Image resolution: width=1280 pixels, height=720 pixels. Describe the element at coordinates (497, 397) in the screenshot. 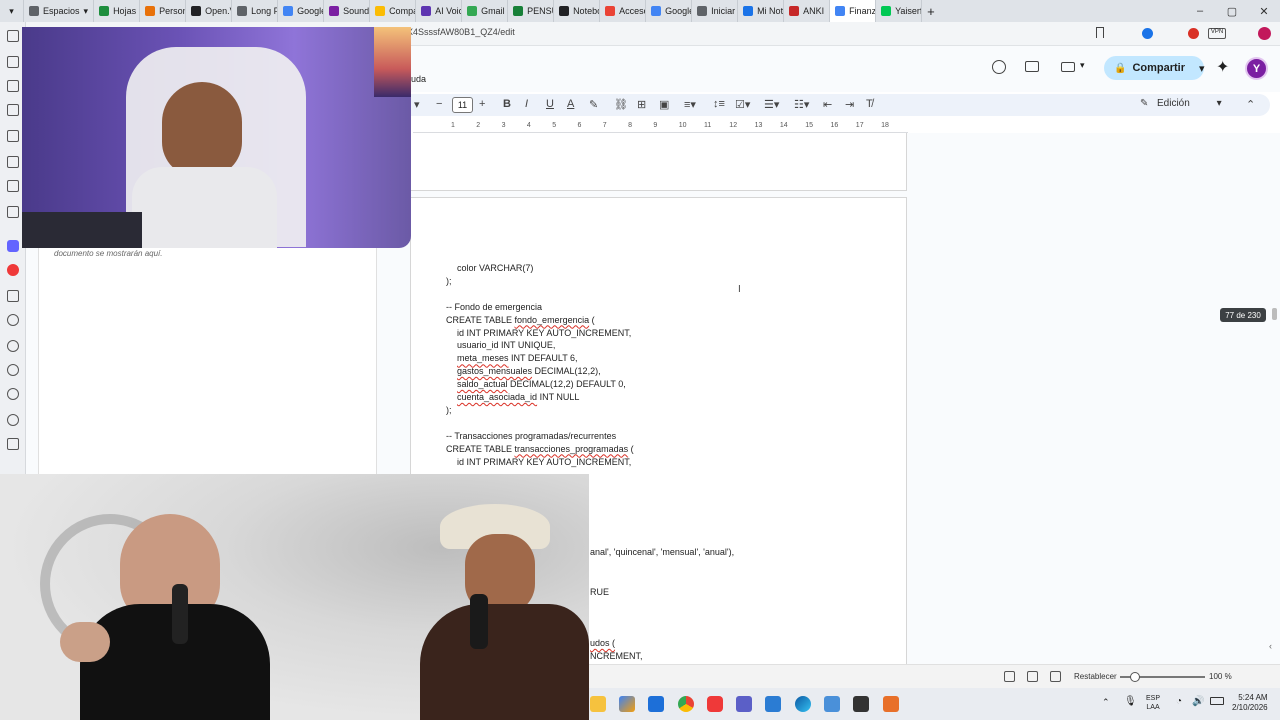

I see `misspelled-identifier: cuenta_asociada_id` at that location.